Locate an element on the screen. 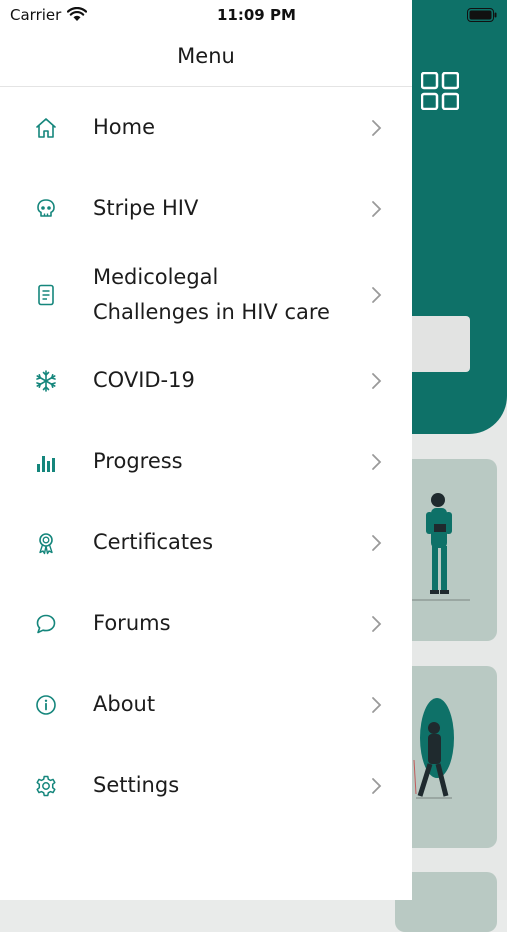 The image size is (507, 932). drawer-title: Menu is located at coordinates (206, 56).